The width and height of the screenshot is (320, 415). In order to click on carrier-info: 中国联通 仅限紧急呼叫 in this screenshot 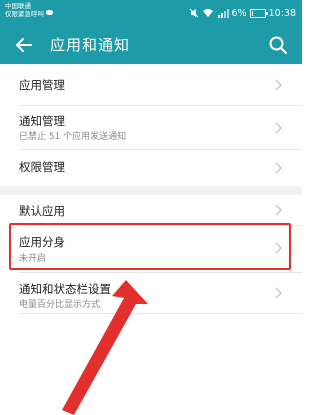, I will do `click(29, 10)`.